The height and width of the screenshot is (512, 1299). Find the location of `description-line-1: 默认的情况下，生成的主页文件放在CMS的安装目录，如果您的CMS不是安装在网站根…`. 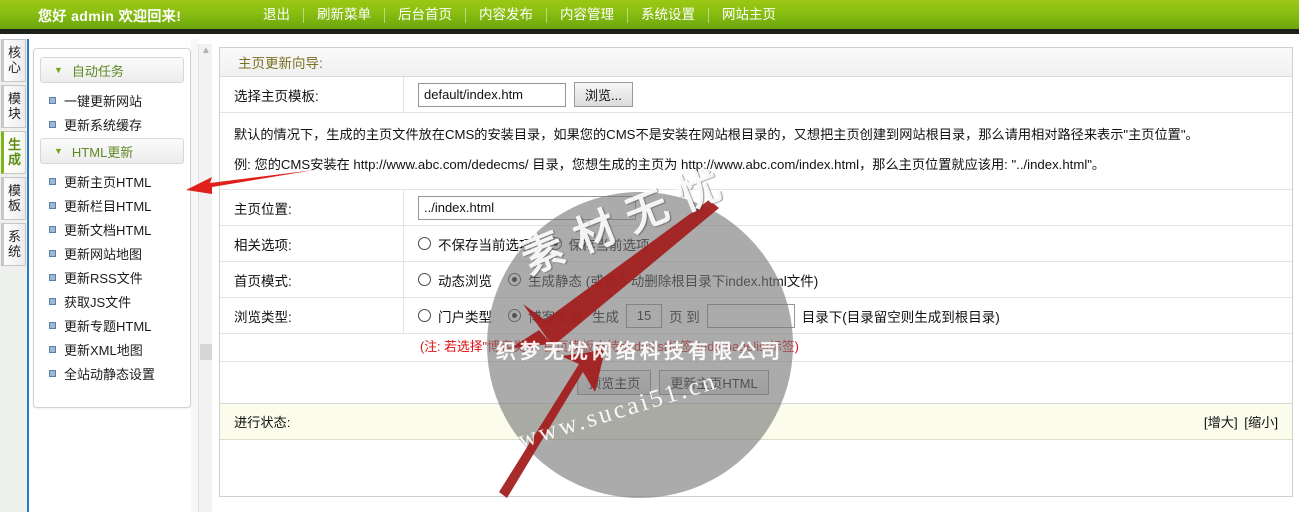

description-line-1: 默认的情况下，生成的主页文件放在CMS的安装目录，如果您的CMS不是安装在网站根… is located at coordinates (716, 134).